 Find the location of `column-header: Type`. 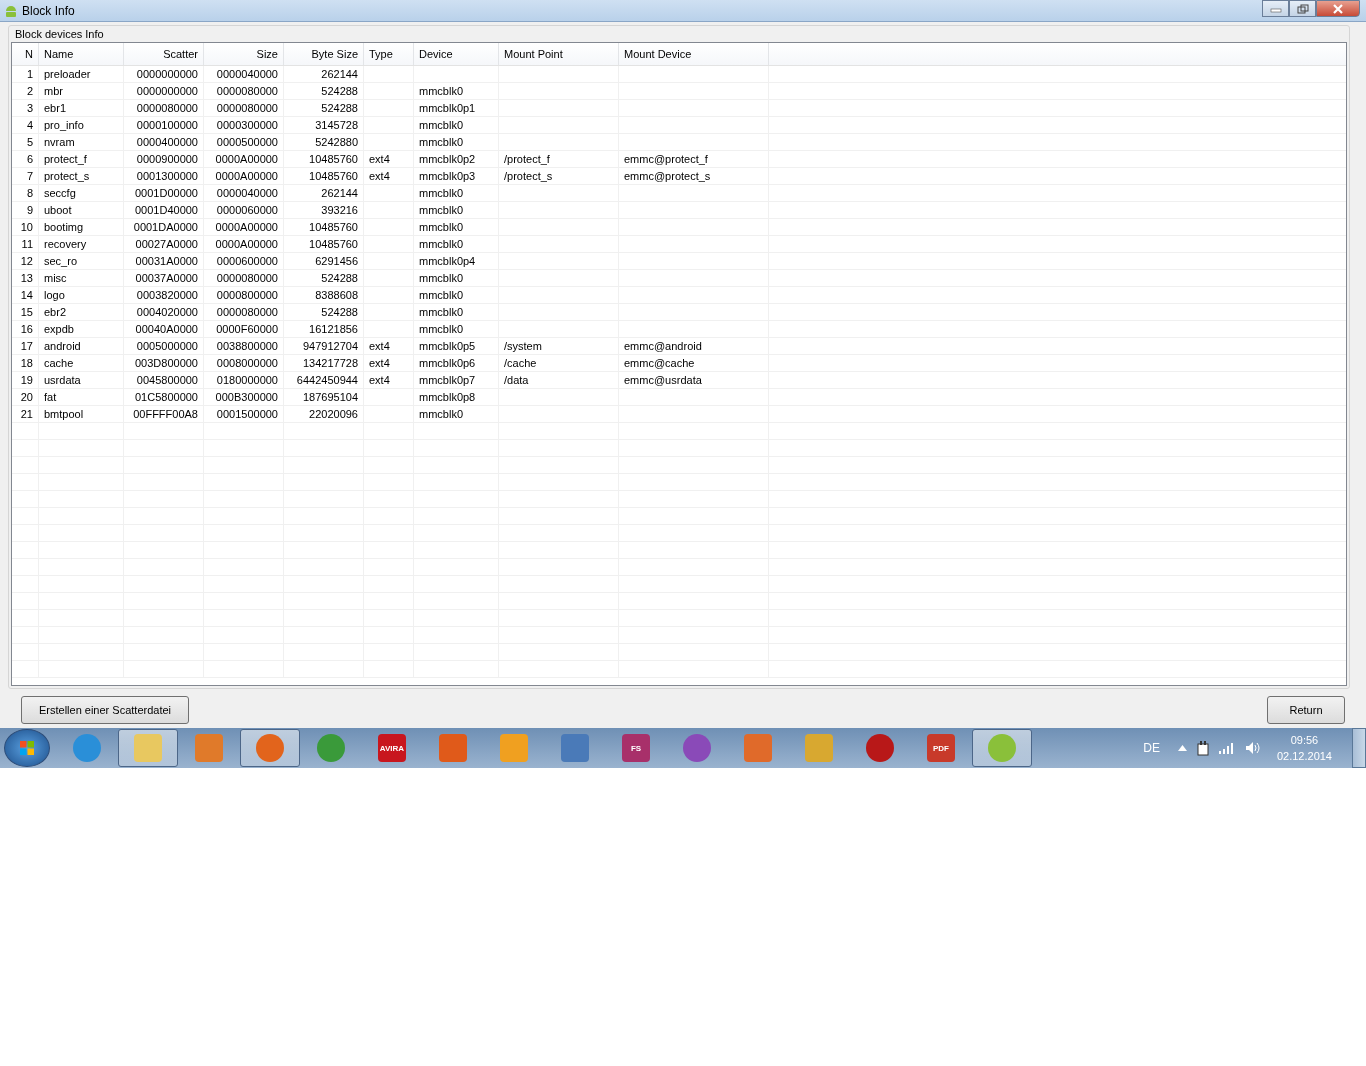

column-header: Type is located at coordinates (389, 54).